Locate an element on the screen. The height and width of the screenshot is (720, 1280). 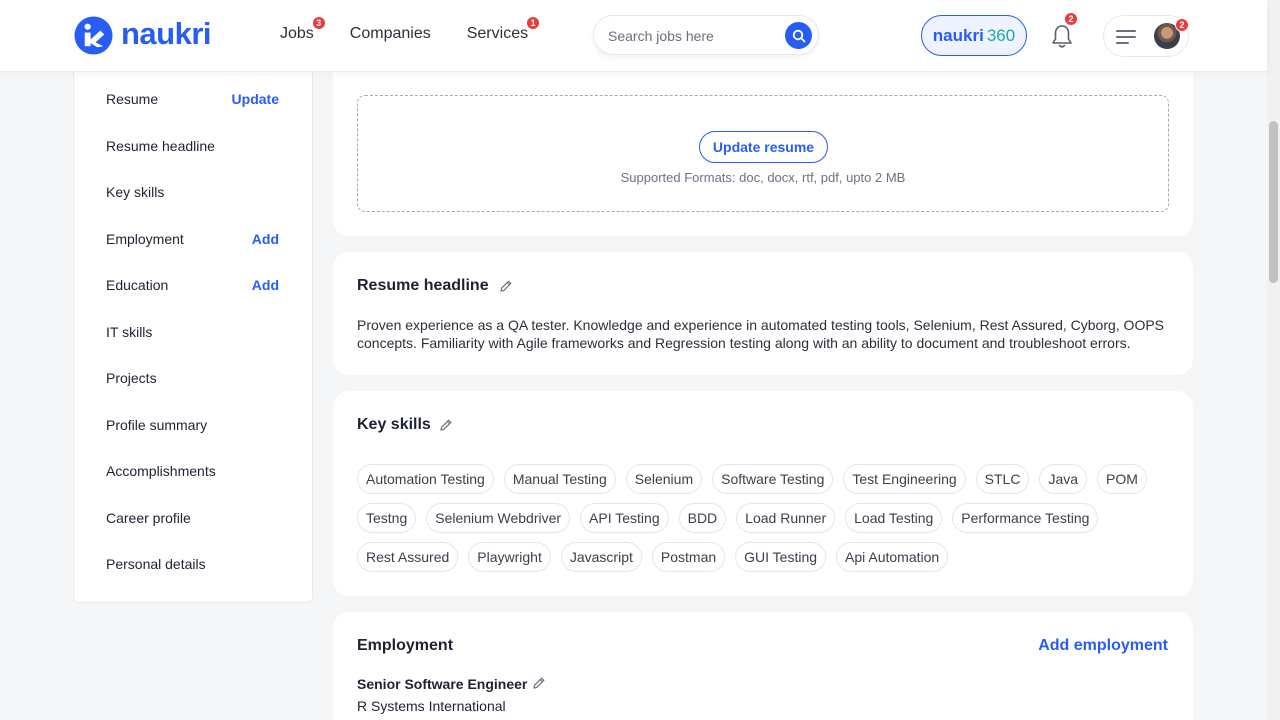
skill-chip: Rest Assured is located at coordinates (408, 557).